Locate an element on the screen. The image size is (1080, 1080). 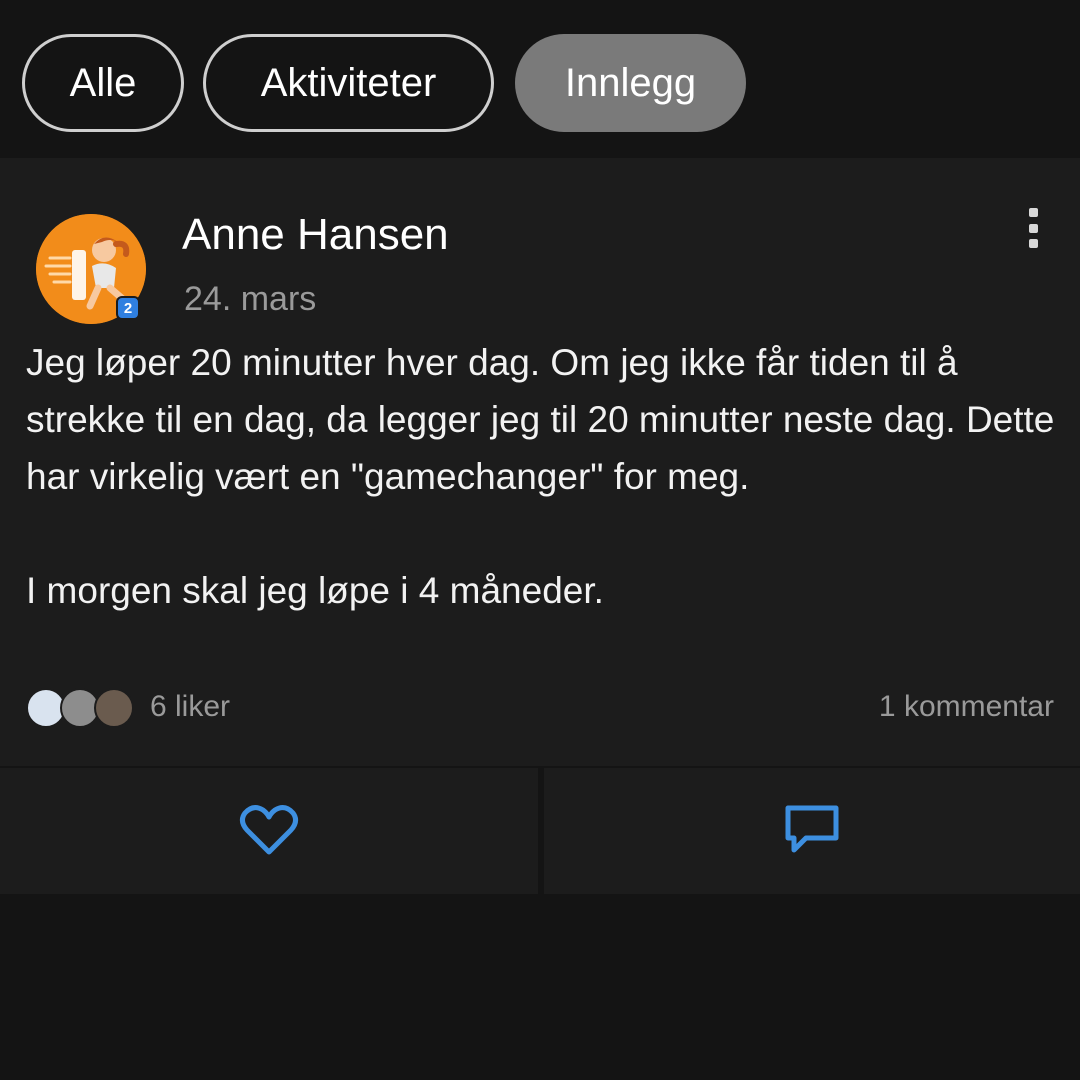
post-date: 24. mars is located at coordinates (250, 299).